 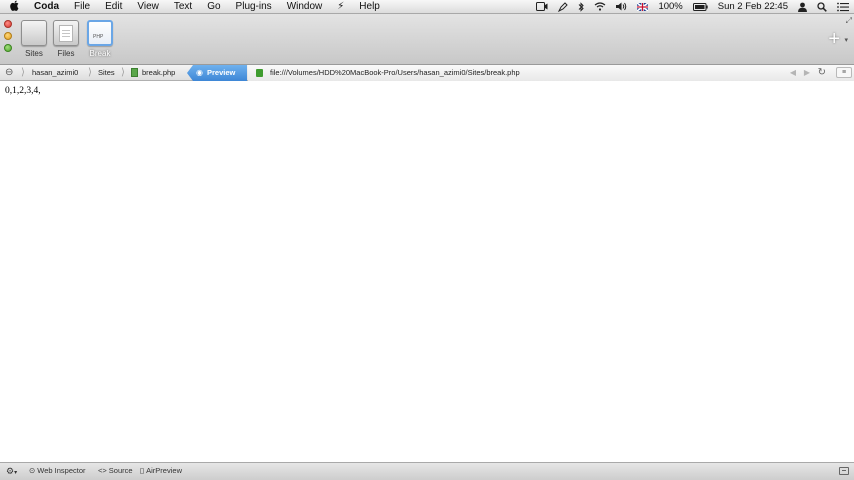 I want to click on bluetooth-icon, so click(x=581, y=7).